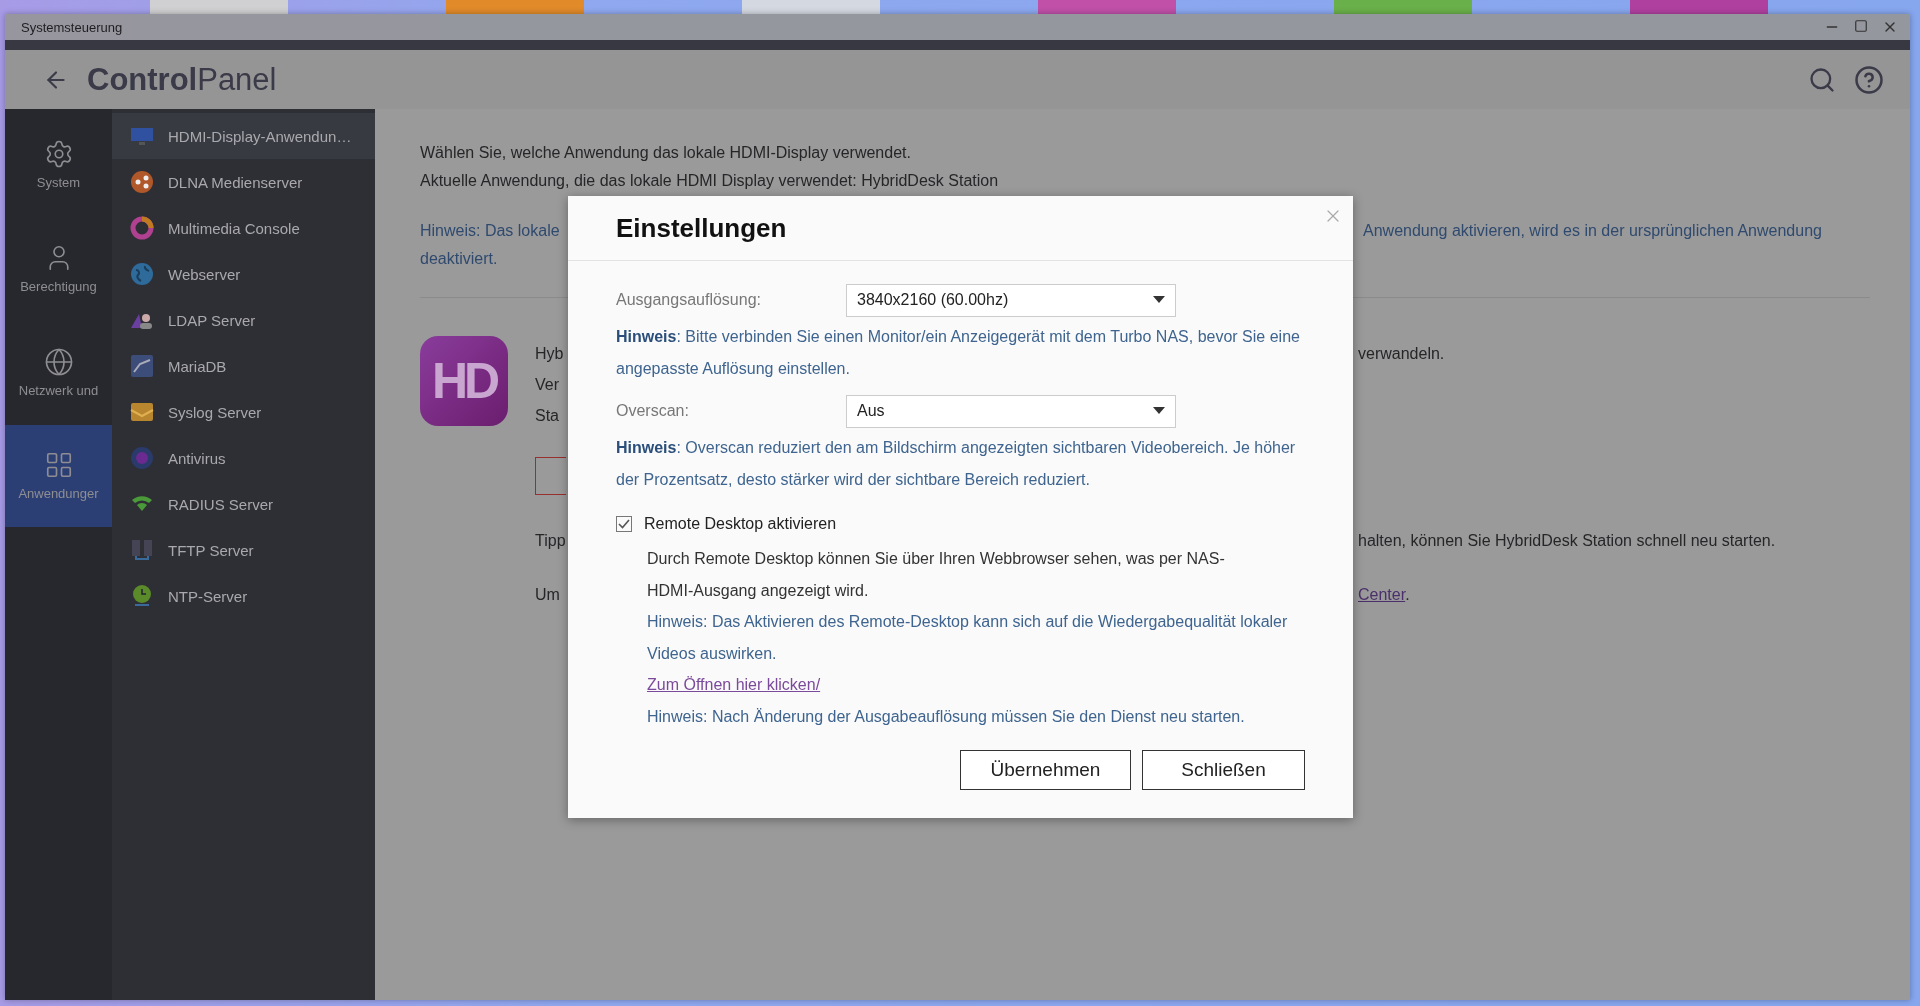 The width and height of the screenshot is (1920, 1006). I want to click on tip-text: halten, können Sie HybridDesk Station schnell neu starten., so click(1567, 541).